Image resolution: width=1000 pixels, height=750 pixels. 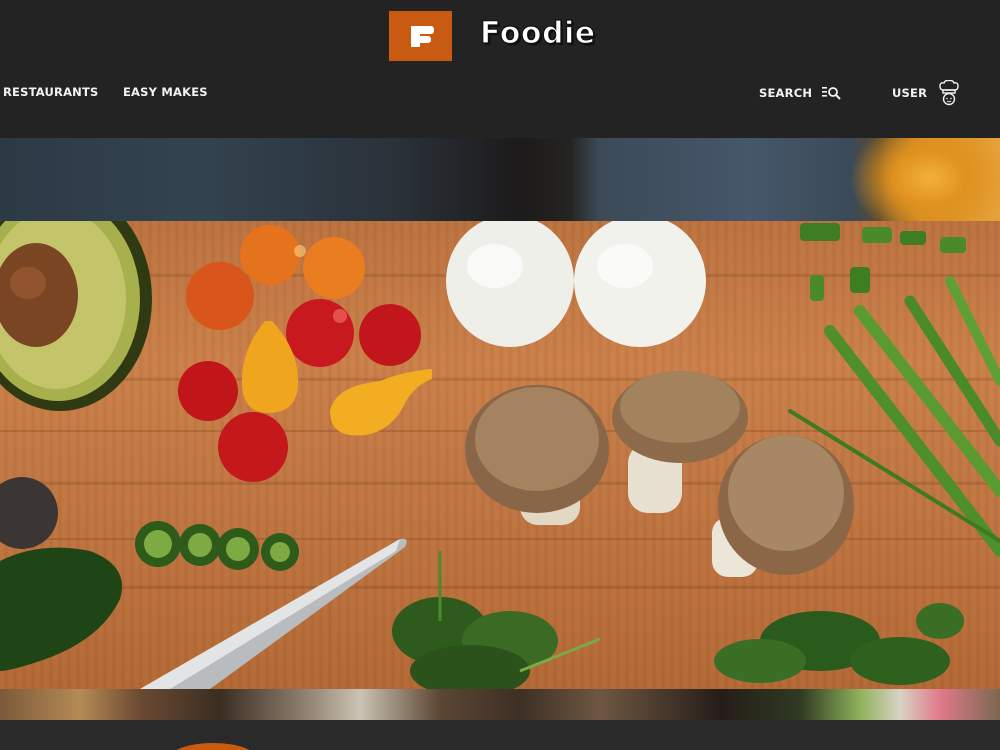 What do you see at coordinates (51, 92) in the screenshot?
I see `nav-restaurants: RESTAURANTS` at bounding box center [51, 92].